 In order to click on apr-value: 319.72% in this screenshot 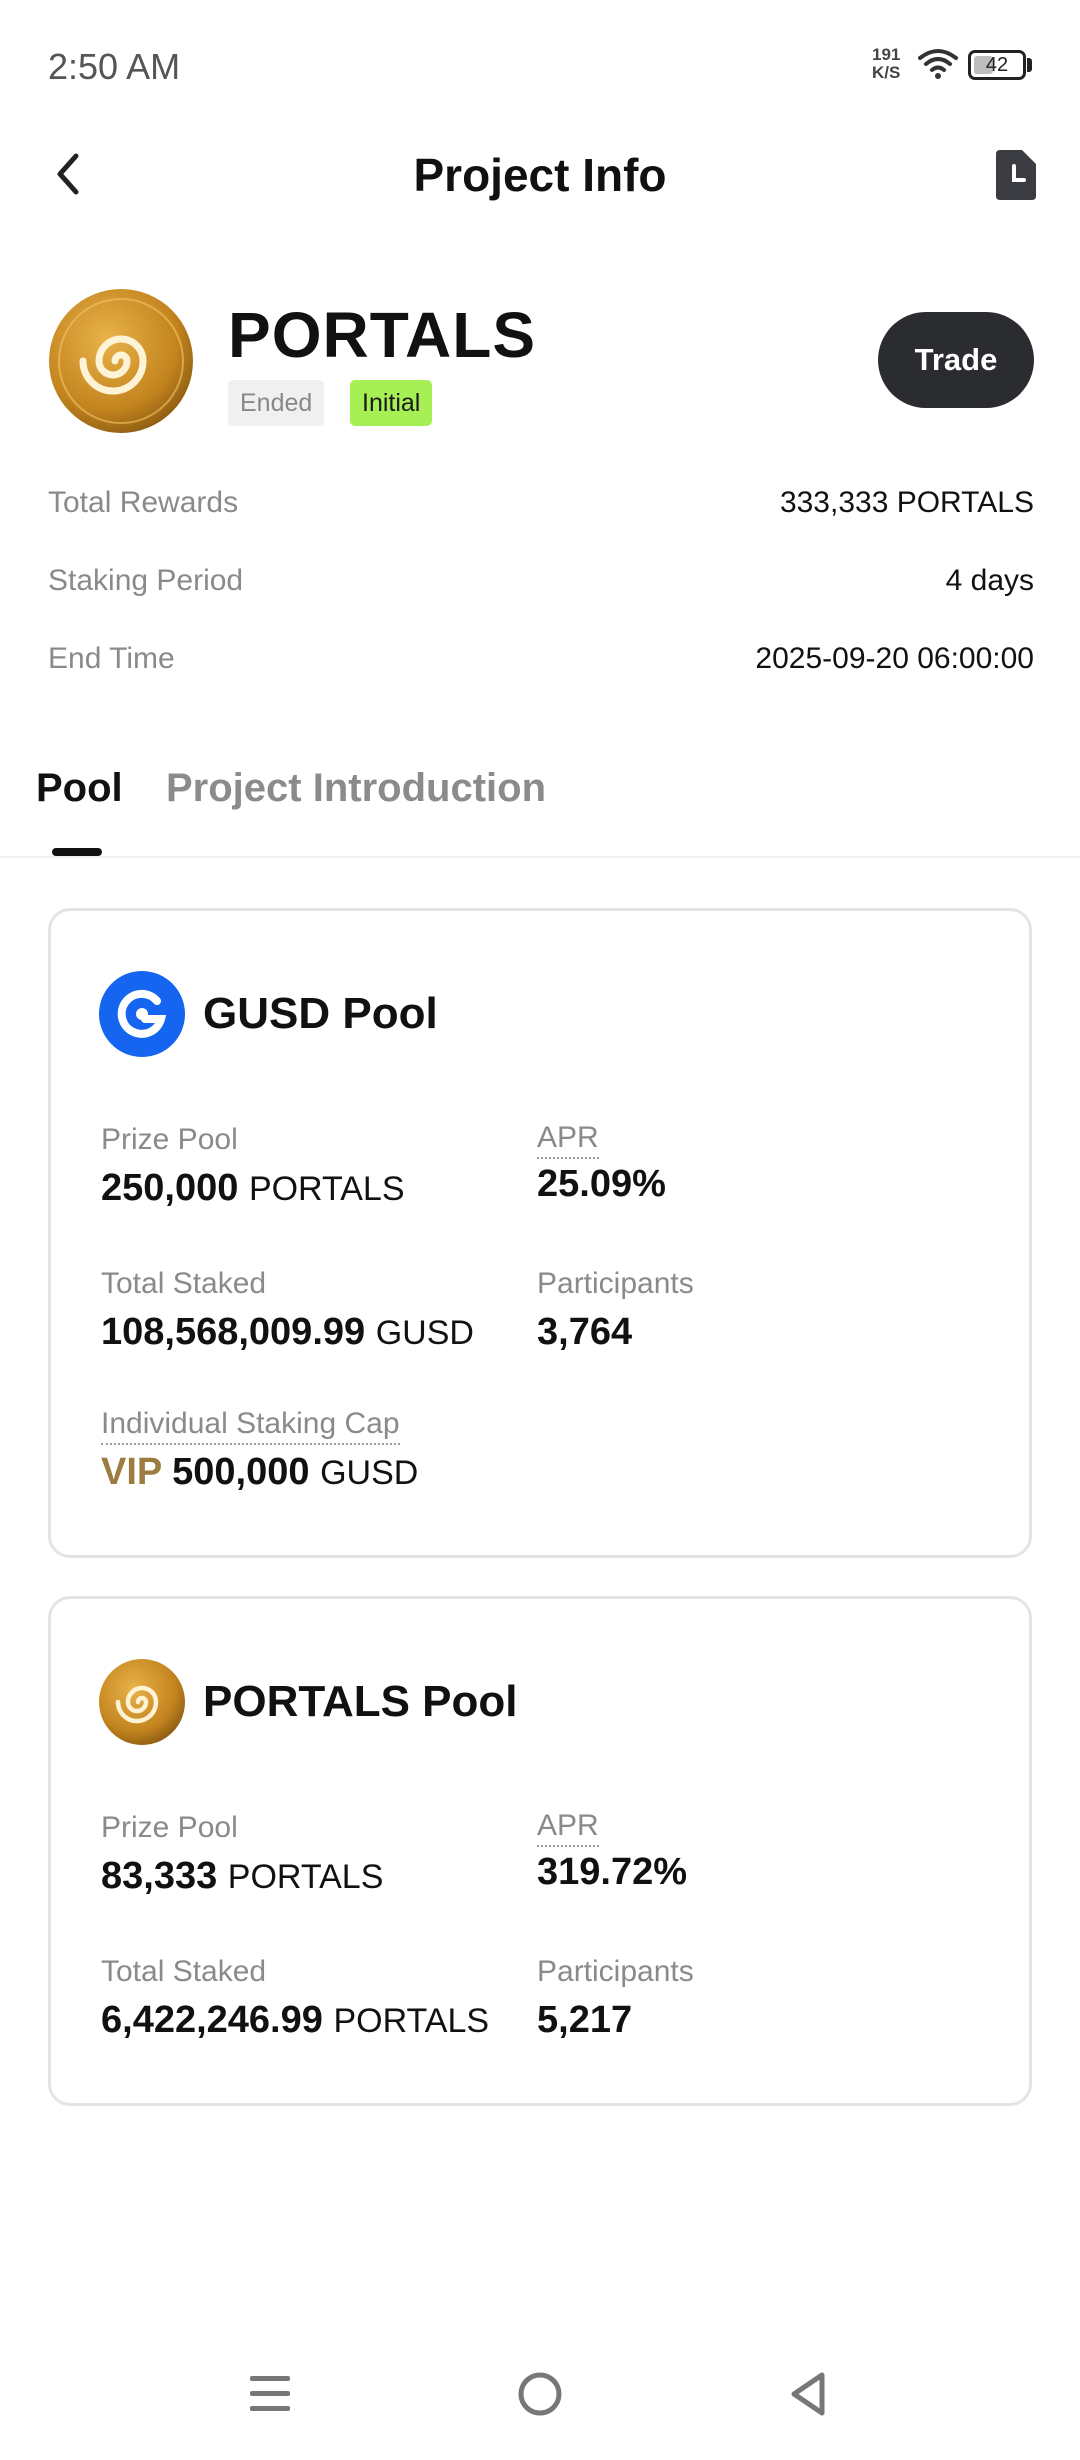, I will do `click(612, 1872)`.